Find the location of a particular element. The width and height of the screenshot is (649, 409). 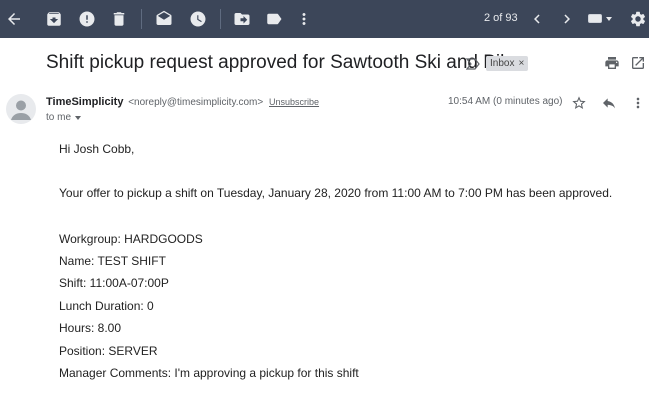

reply-icon is located at coordinates (609, 103).